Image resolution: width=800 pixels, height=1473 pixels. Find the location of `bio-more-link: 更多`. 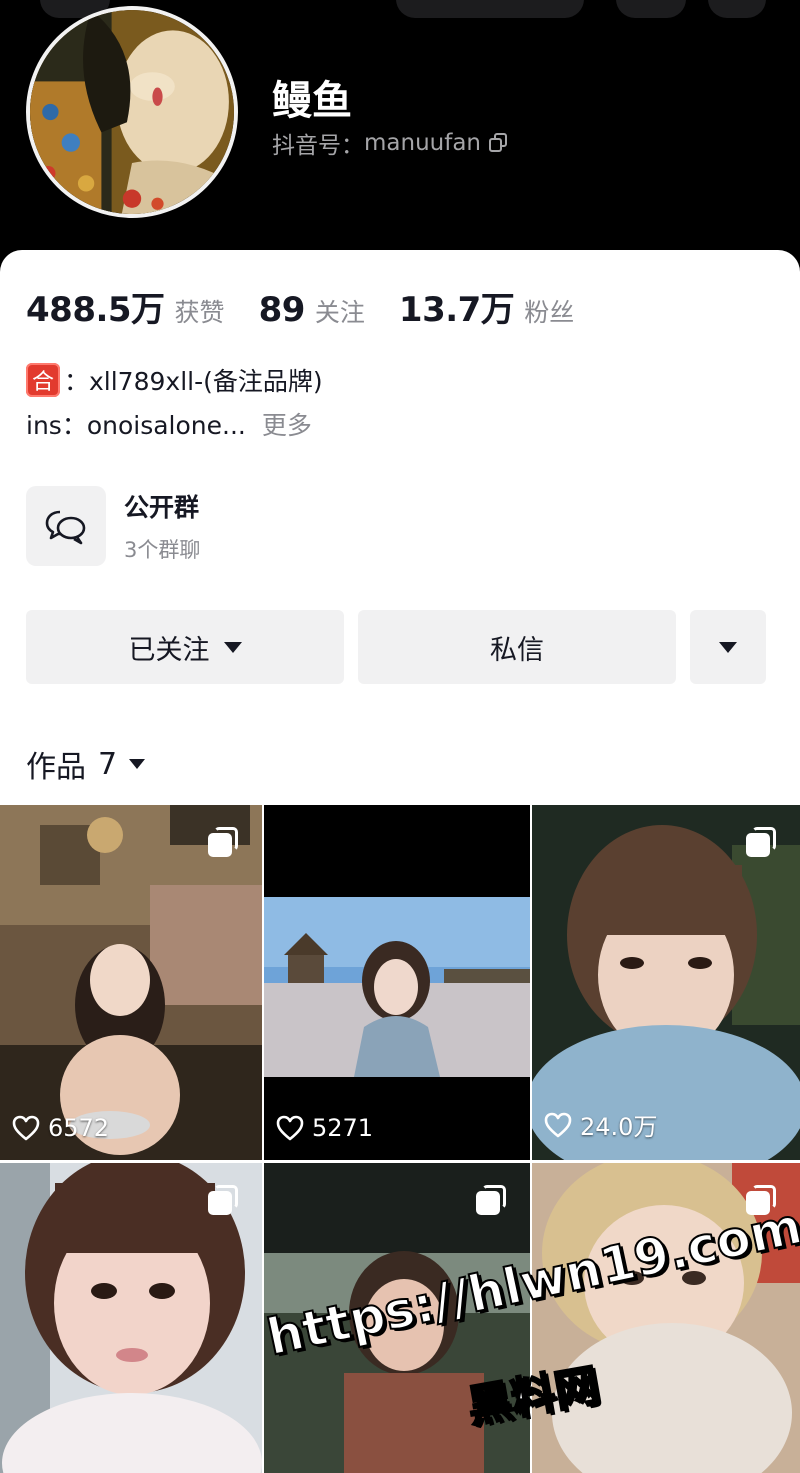

bio-more-link: 更多 is located at coordinates (287, 424).